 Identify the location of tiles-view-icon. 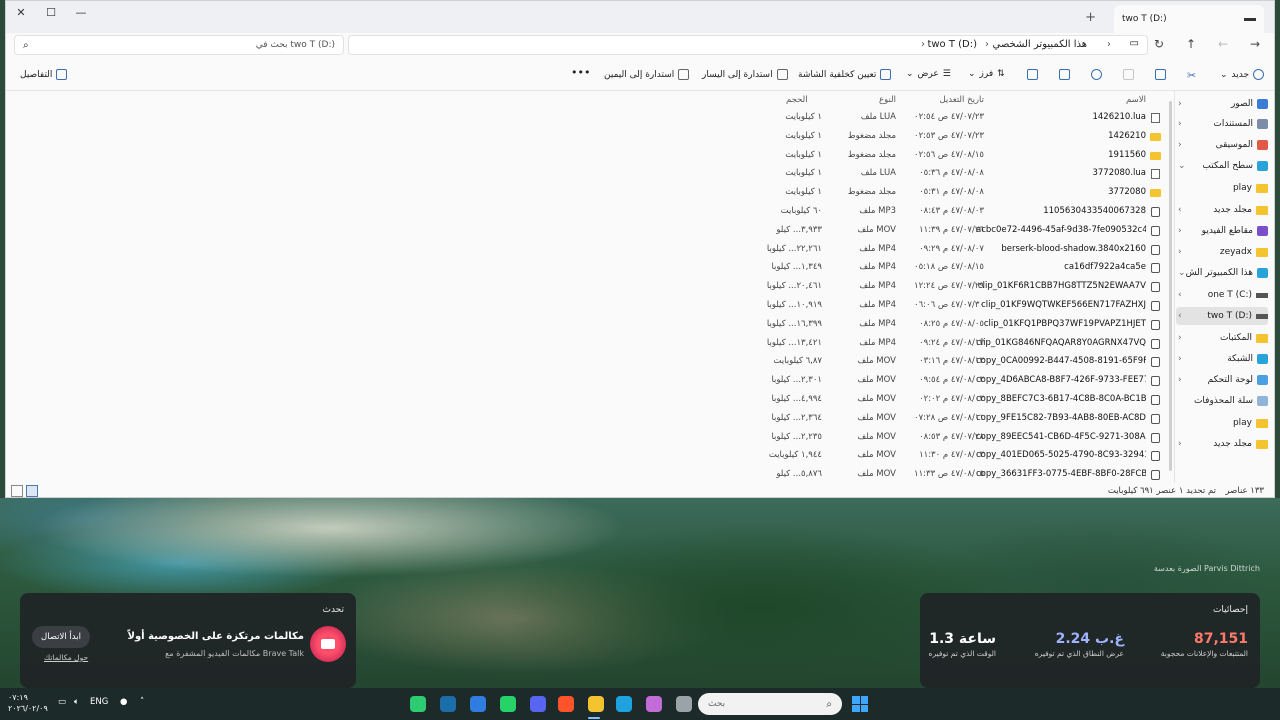
(17, 491).